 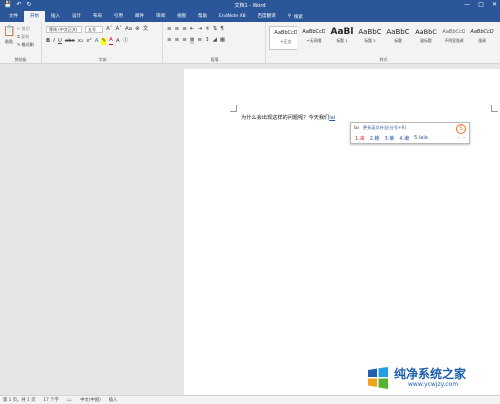 What do you see at coordinates (332, 118) in the screenshot?
I see `ime-composition: lai` at bounding box center [332, 118].